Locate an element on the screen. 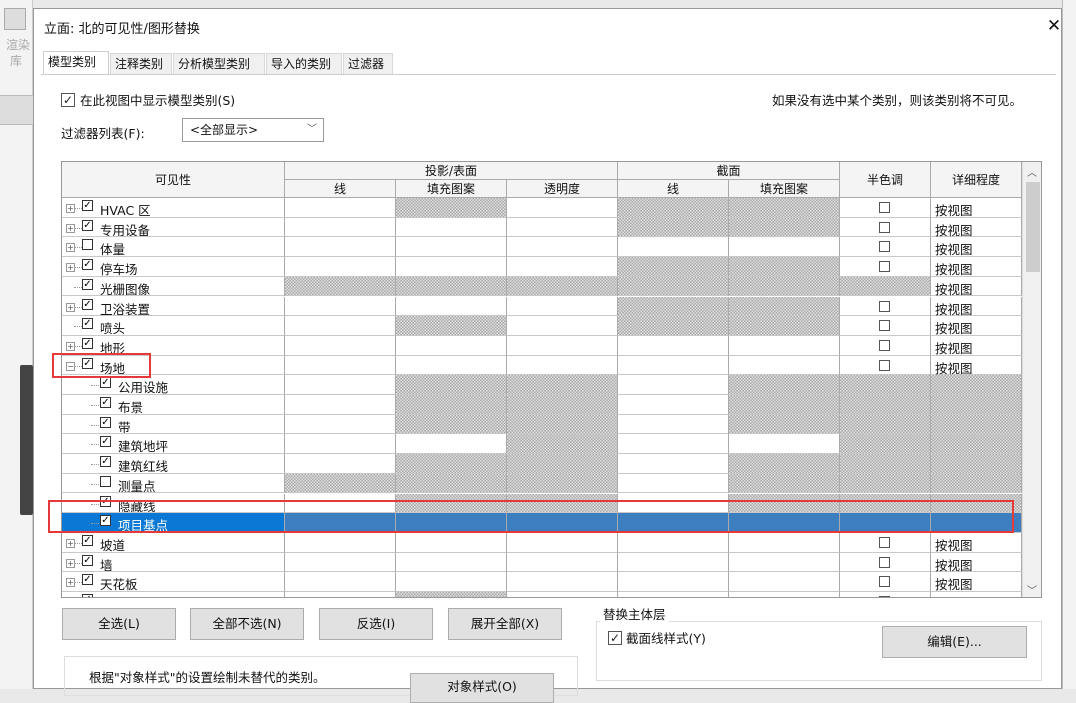  table-row: ✓ 隐藏线 is located at coordinates (542, 503).